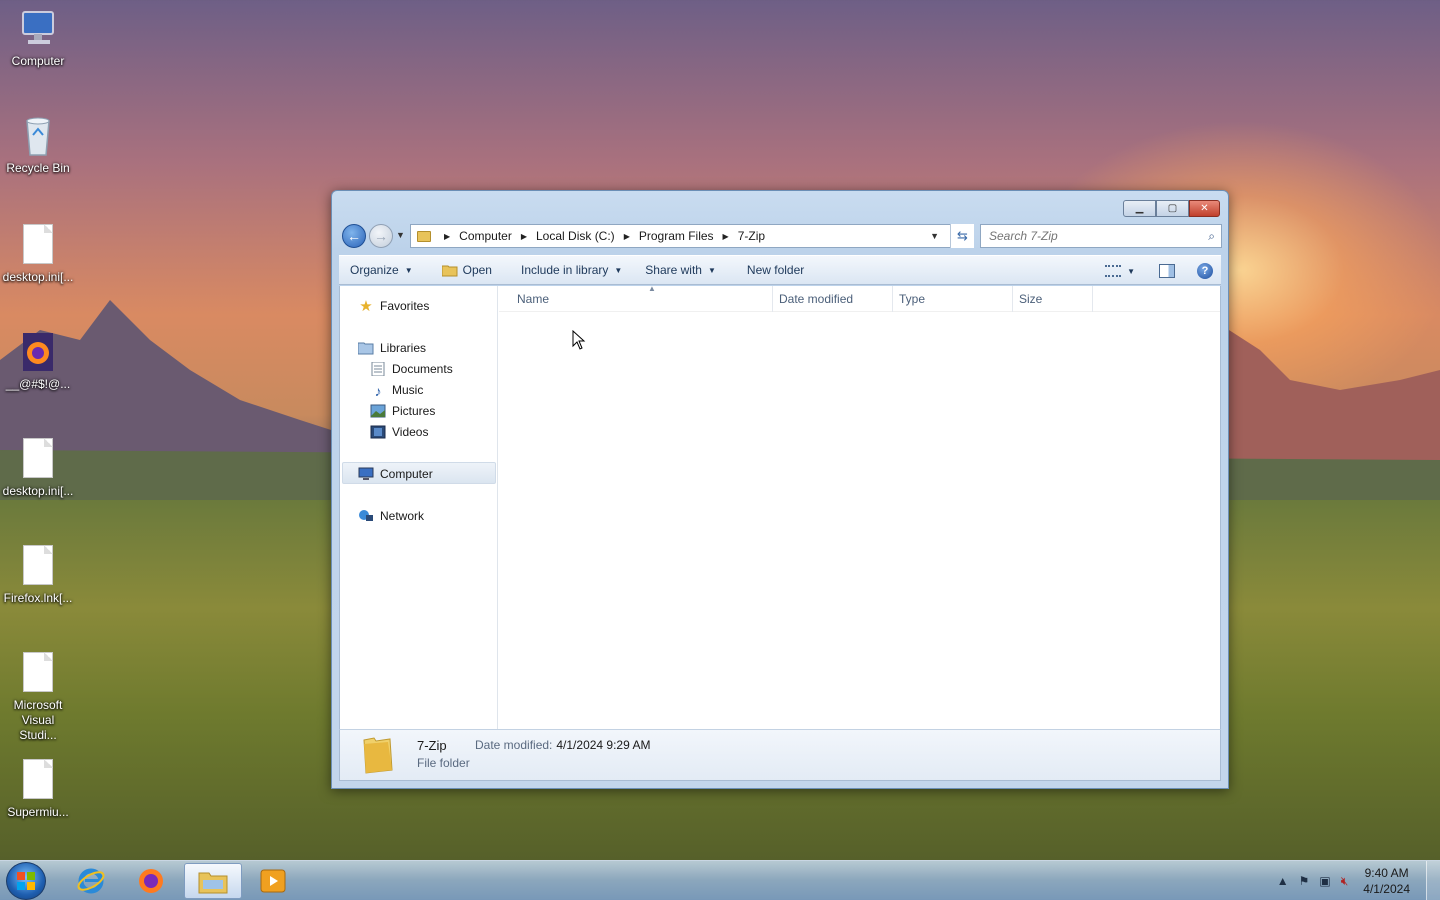 The image size is (1440, 900). What do you see at coordinates (1172, 208) in the screenshot?
I see `maximize-button: ▢` at bounding box center [1172, 208].